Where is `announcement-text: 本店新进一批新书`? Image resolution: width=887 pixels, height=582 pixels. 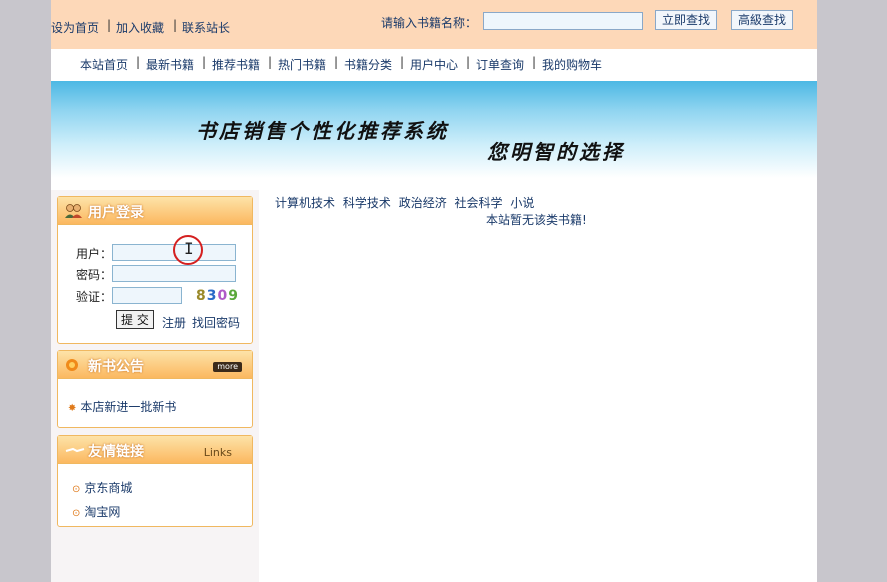 announcement-text: 本店新进一批新书 is located at coordinates (128, 407).